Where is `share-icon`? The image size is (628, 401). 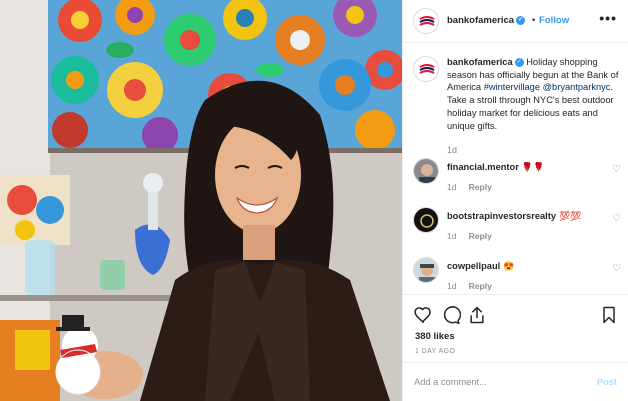
share-icon is located at coordinates (477, 315).